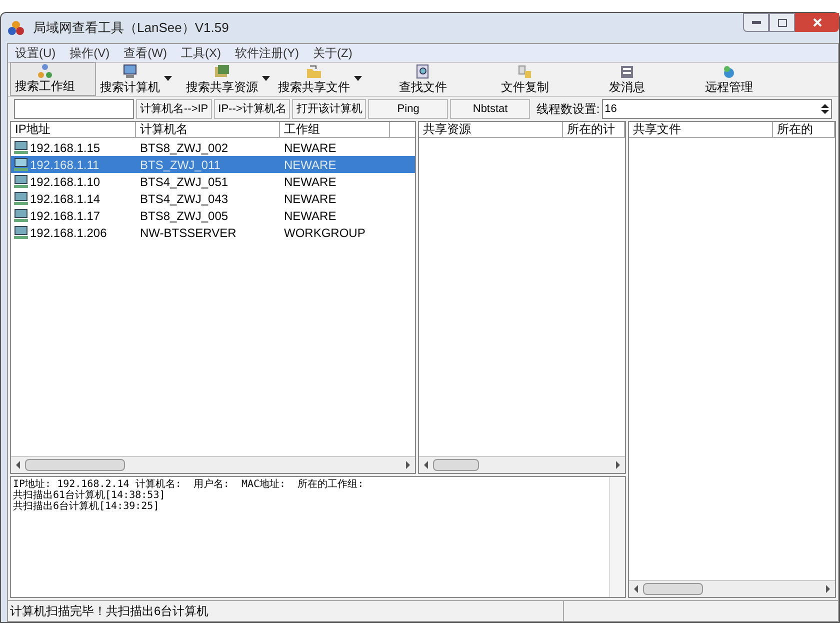 The height and width of the screenshot is (623, 840). Describe the element at coordinates (617, 537) in the screenshot. I see `vertical-scrollbar` at that location.